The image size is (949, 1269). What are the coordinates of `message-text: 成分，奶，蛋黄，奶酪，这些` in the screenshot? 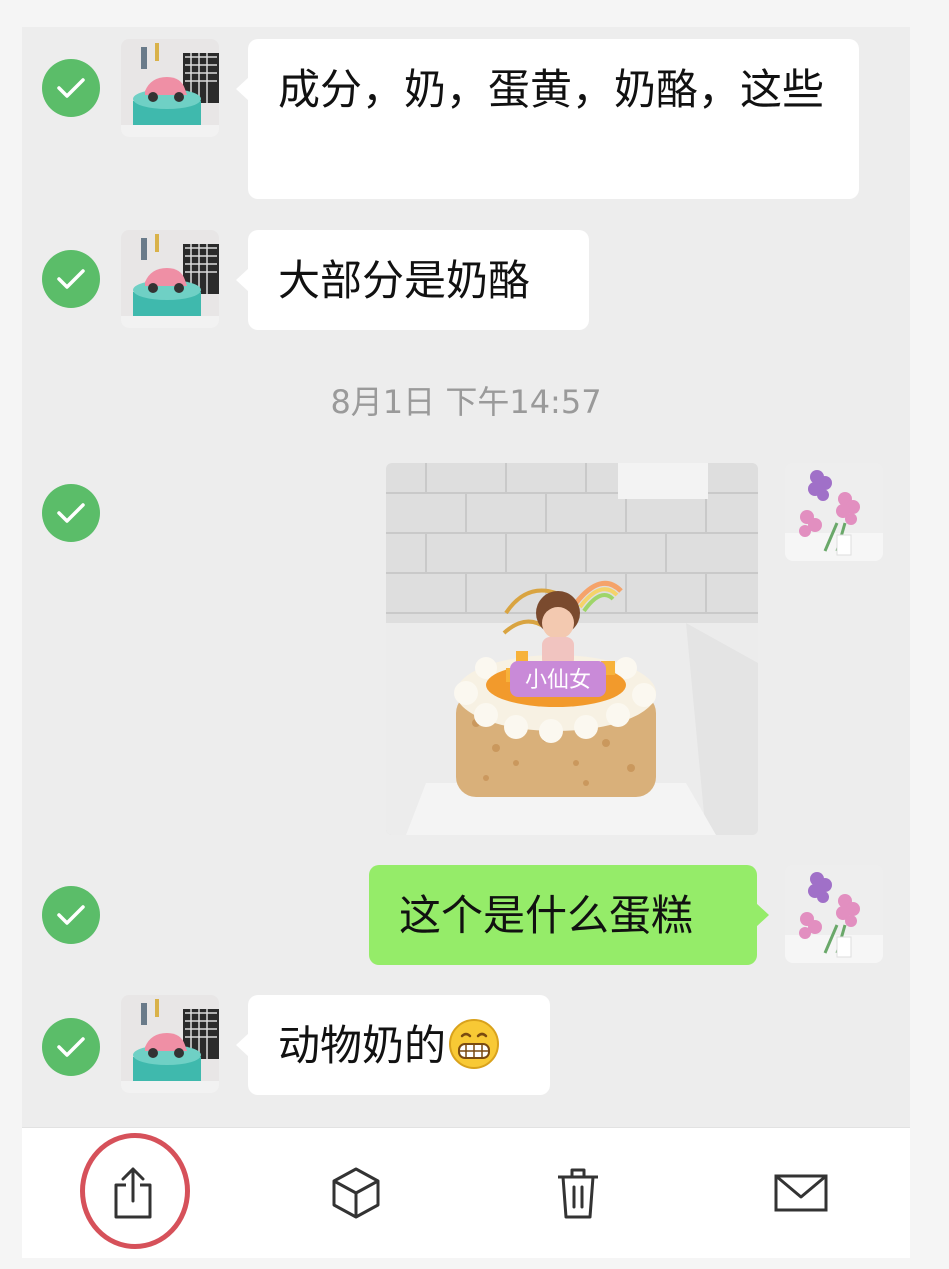 It's located at (551, 89).